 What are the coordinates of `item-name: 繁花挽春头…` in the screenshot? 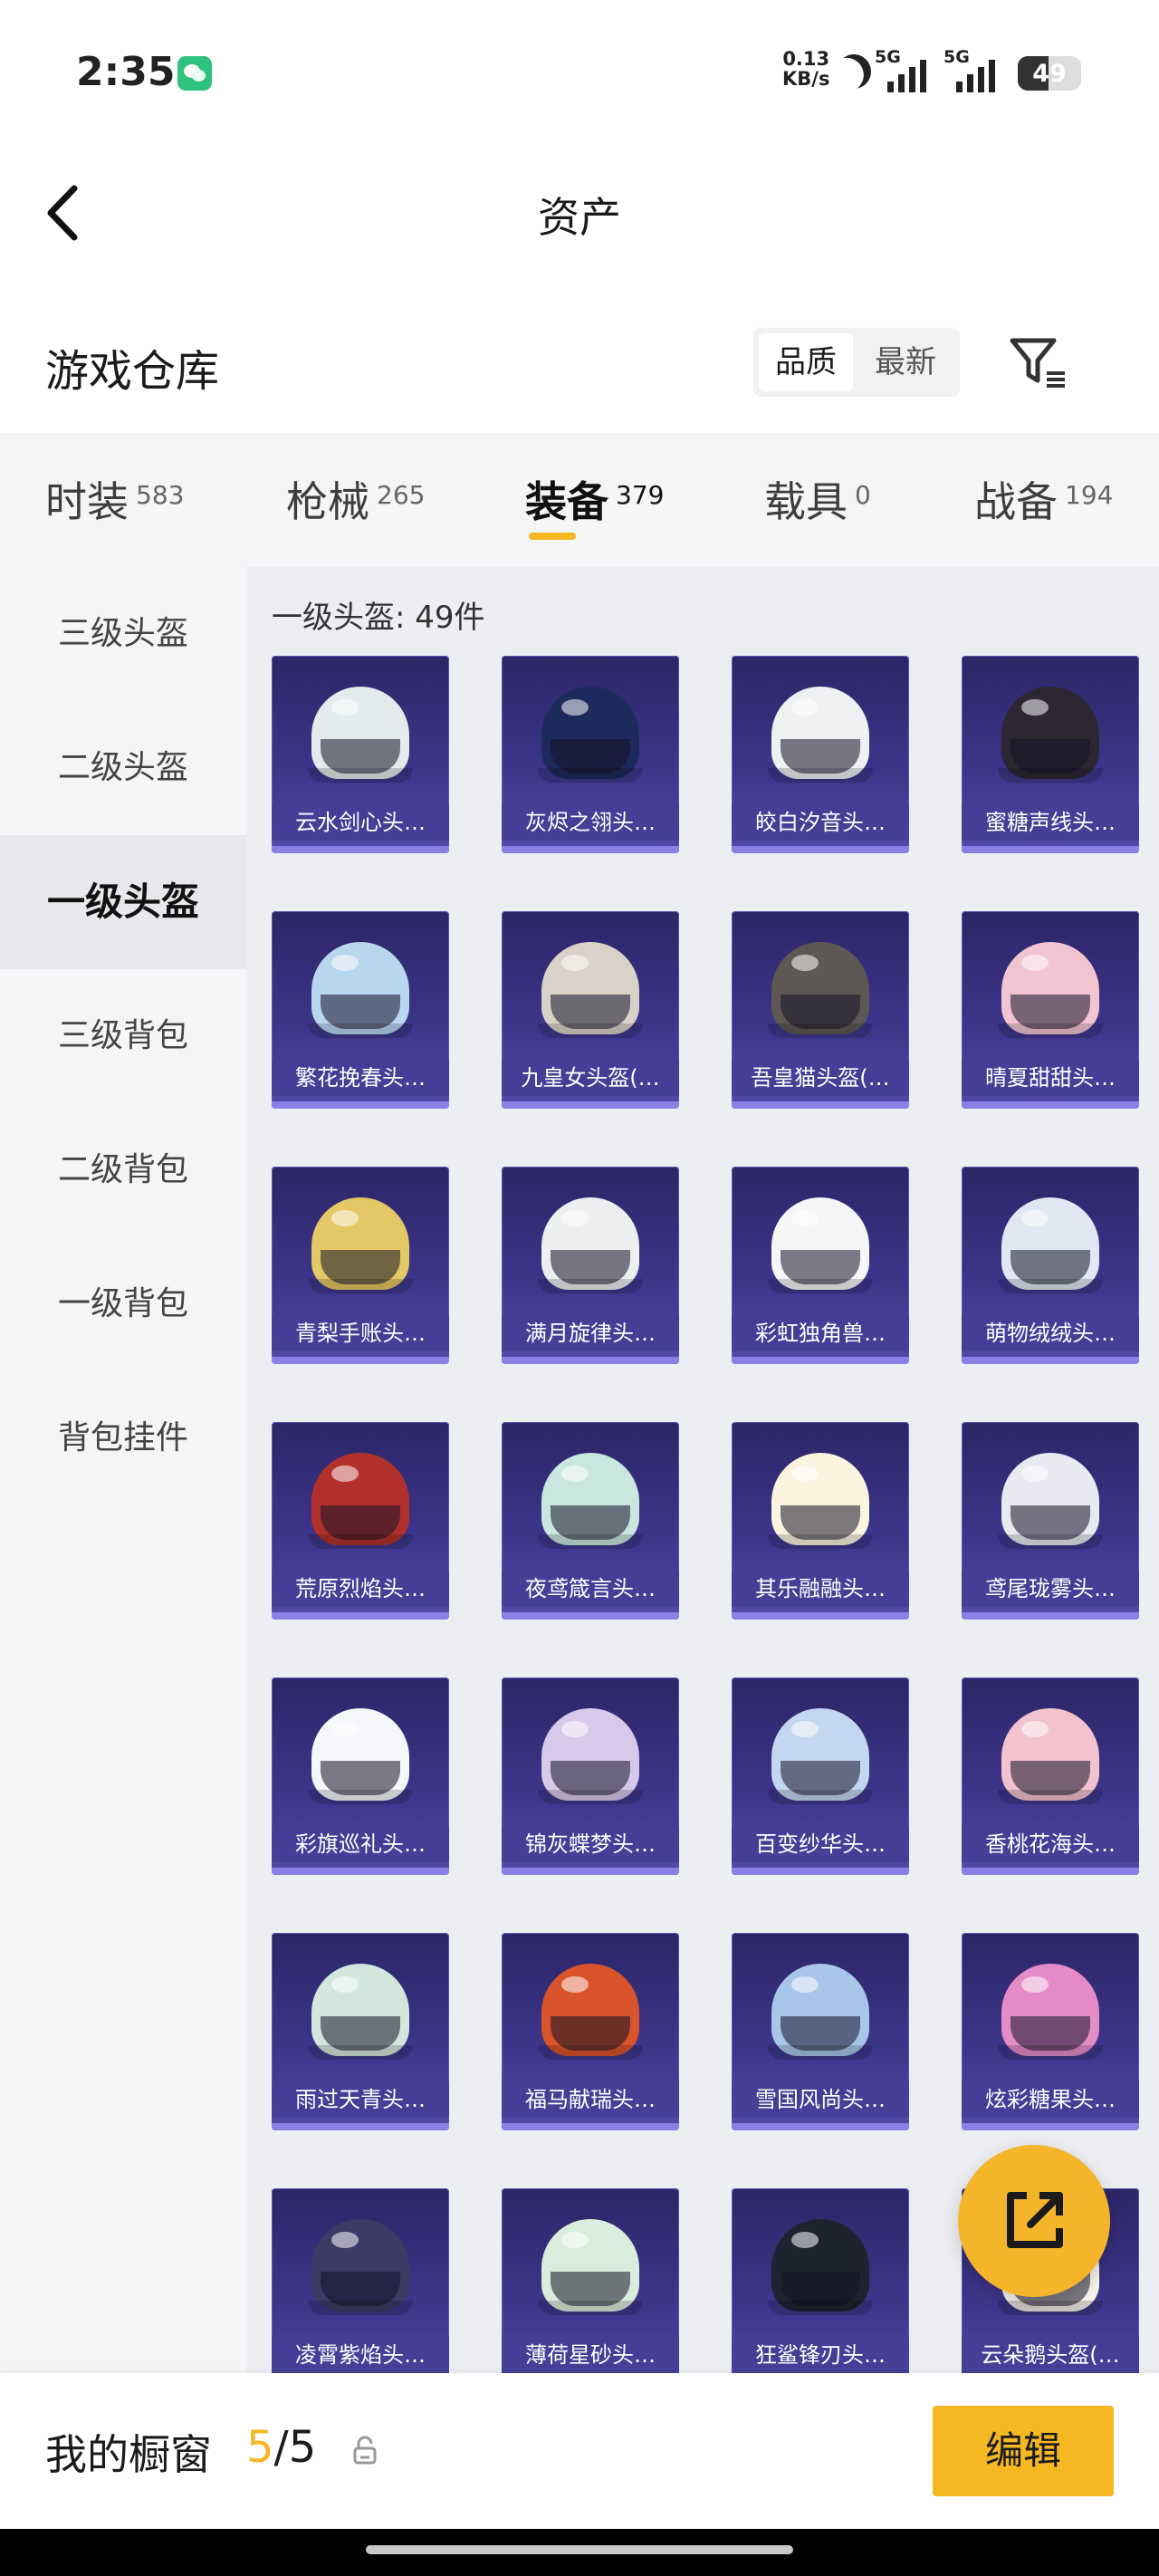 It's located at (360, 1078).